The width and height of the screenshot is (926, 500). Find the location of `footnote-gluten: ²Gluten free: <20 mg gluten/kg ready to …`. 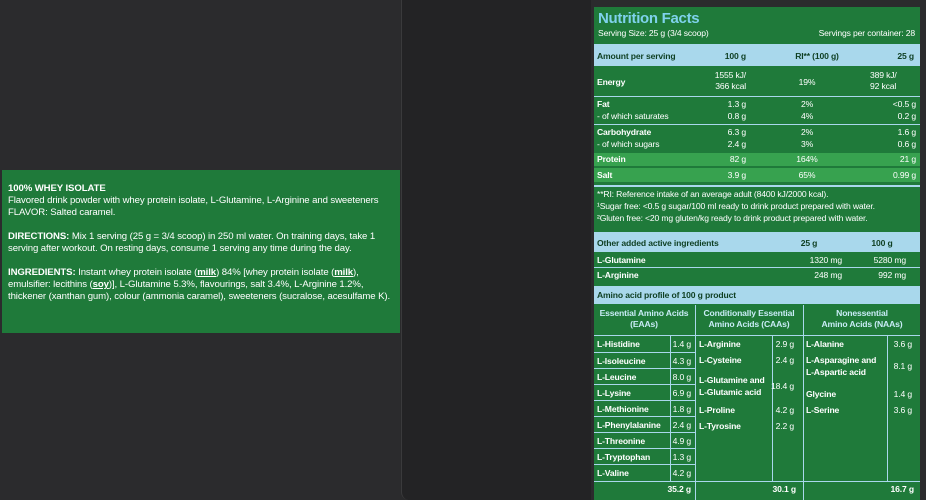

footnote-gluten: ²Gluten free: <20 mg gluten/kg ready to … is located at coordinates (732, 218).